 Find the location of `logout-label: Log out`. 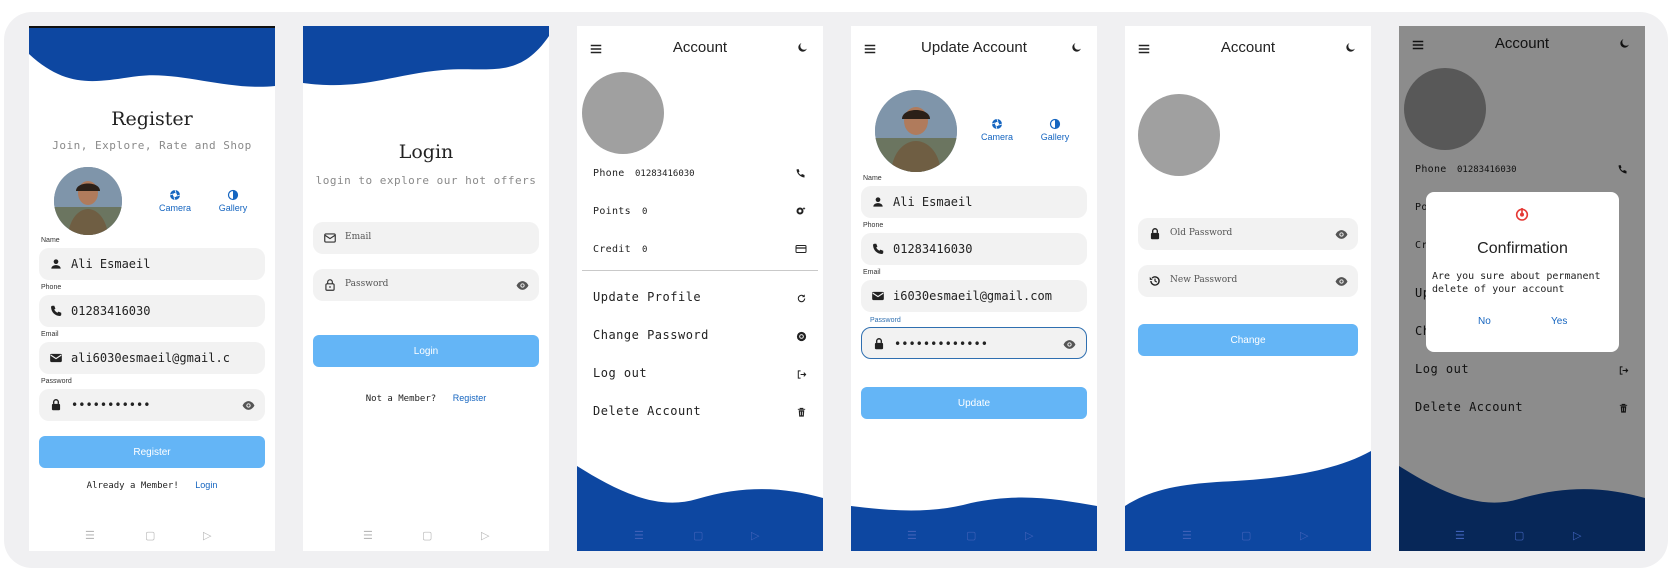

logout-label: Log out is located at coordinates (620, 373).